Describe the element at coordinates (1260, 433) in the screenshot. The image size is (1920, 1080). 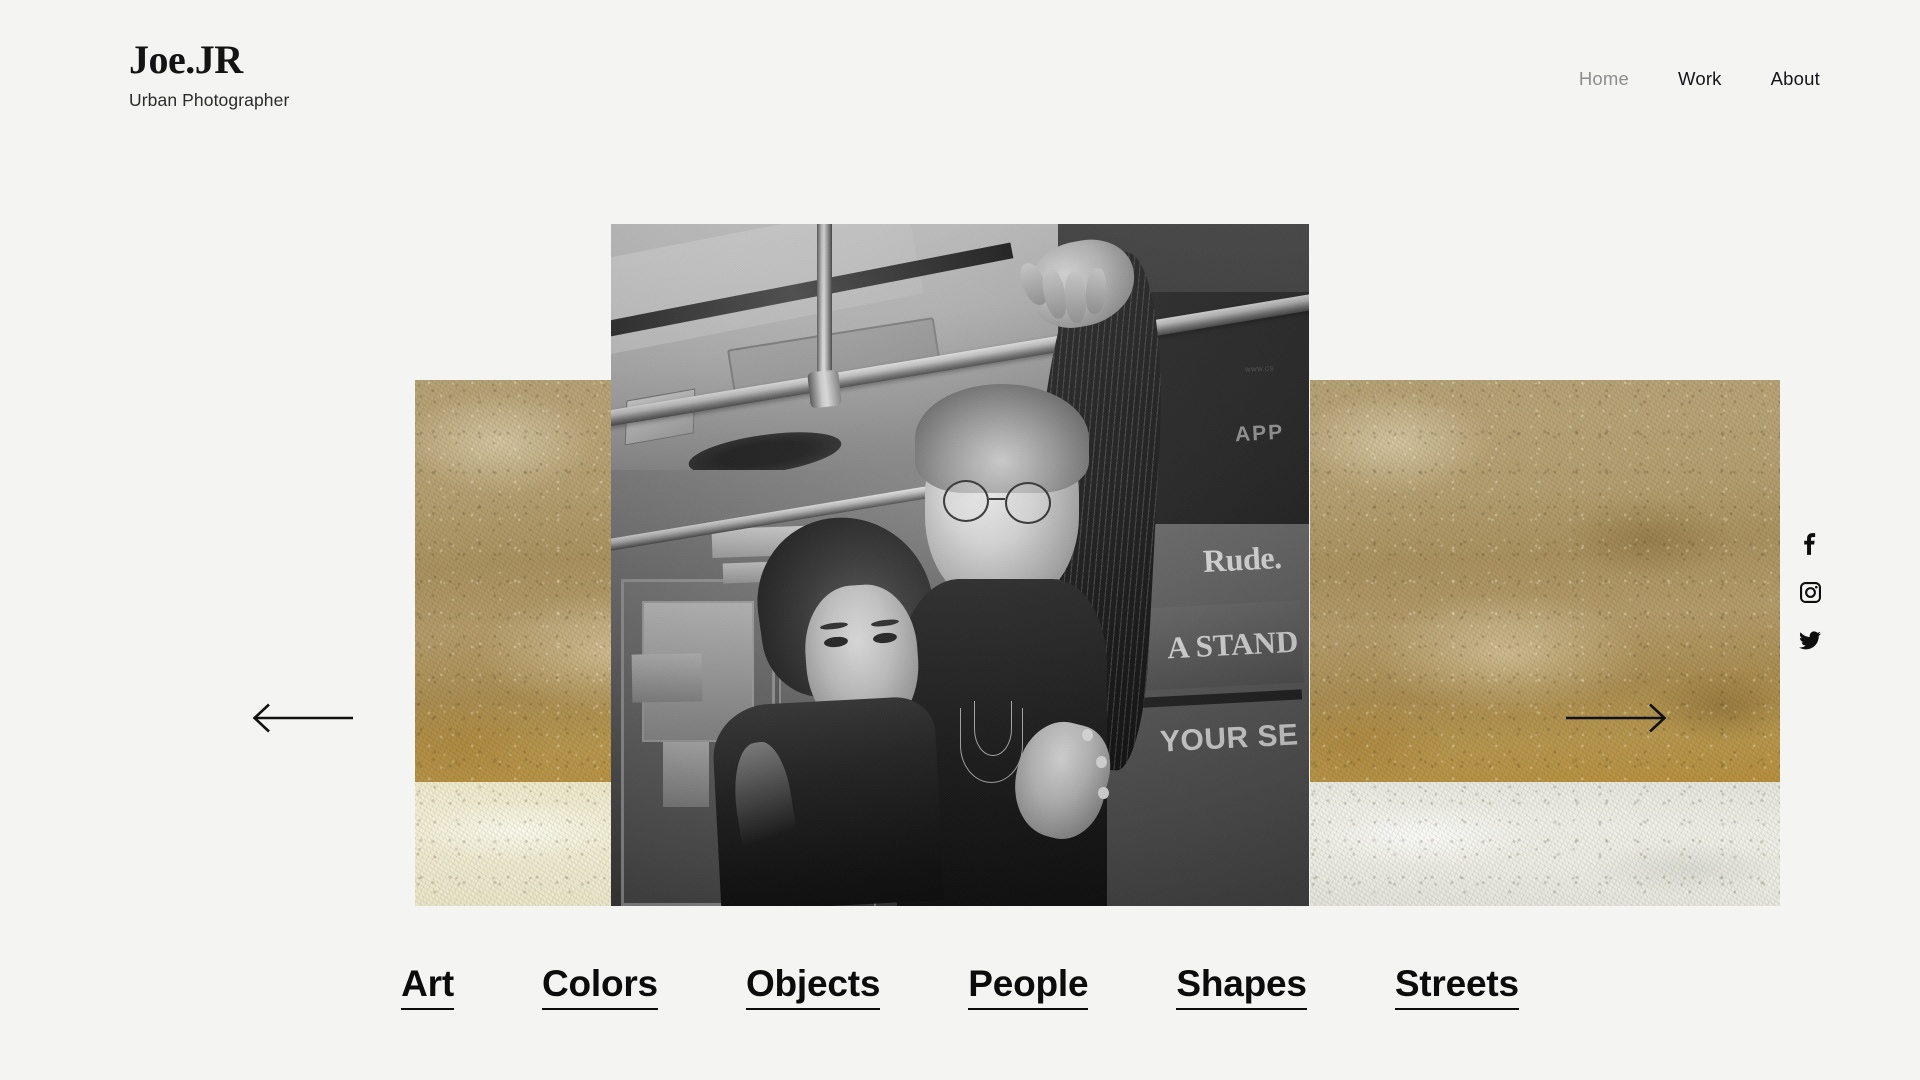
I see `ad-app-text: APP` at that location.